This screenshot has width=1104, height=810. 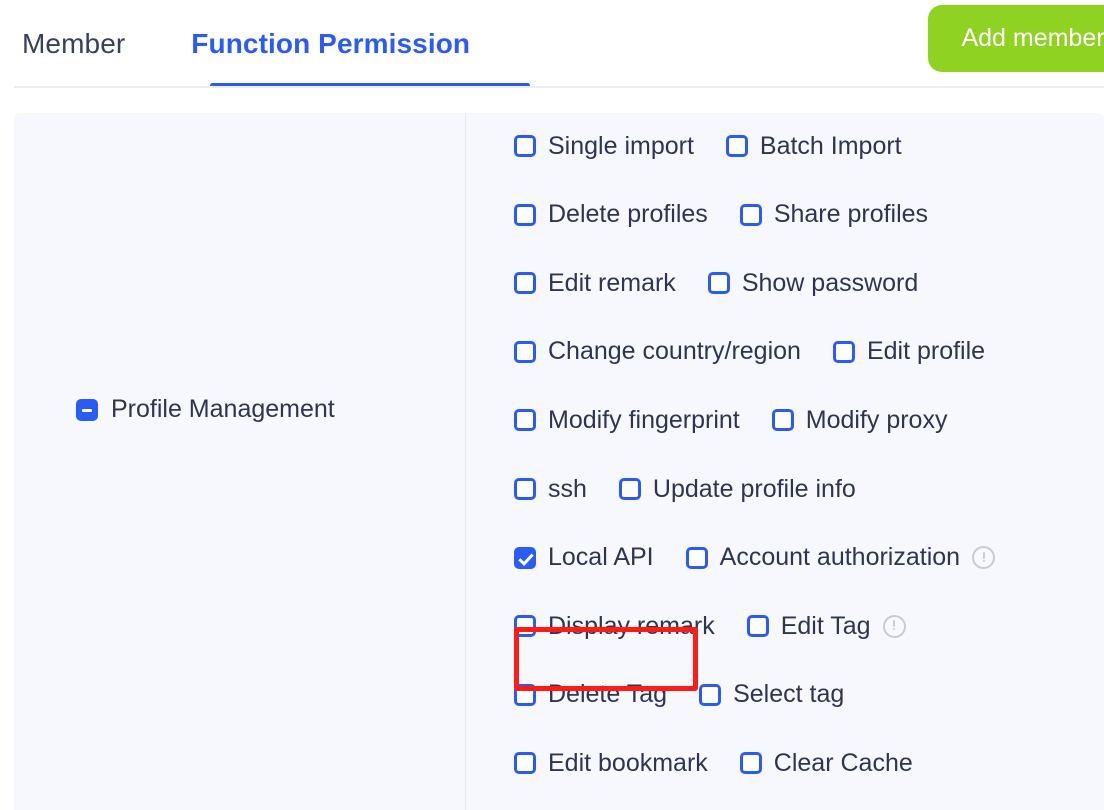 I want to click on permission-group-profile-management: Profile Management, so click(x=205, y=409).